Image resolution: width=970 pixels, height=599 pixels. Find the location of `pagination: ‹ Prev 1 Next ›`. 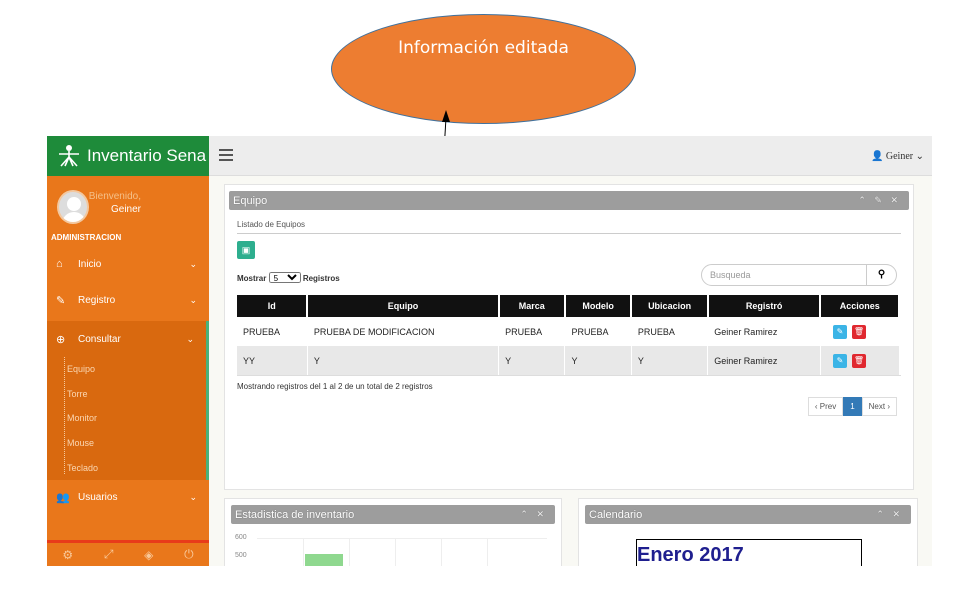

pagination: ‹ Prev 1 Next › is located at coordinates (852, 406).